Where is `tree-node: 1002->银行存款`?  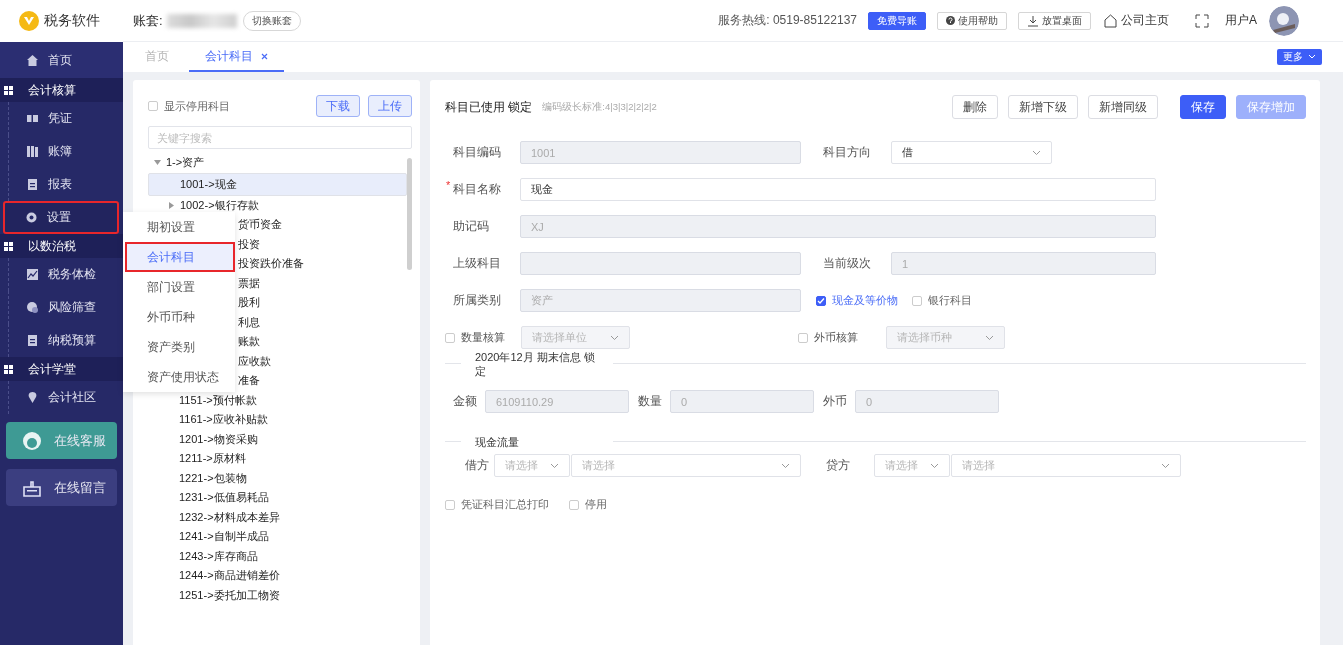 tree-node: 1002->银行存款 is located at coordinates (277, 205).